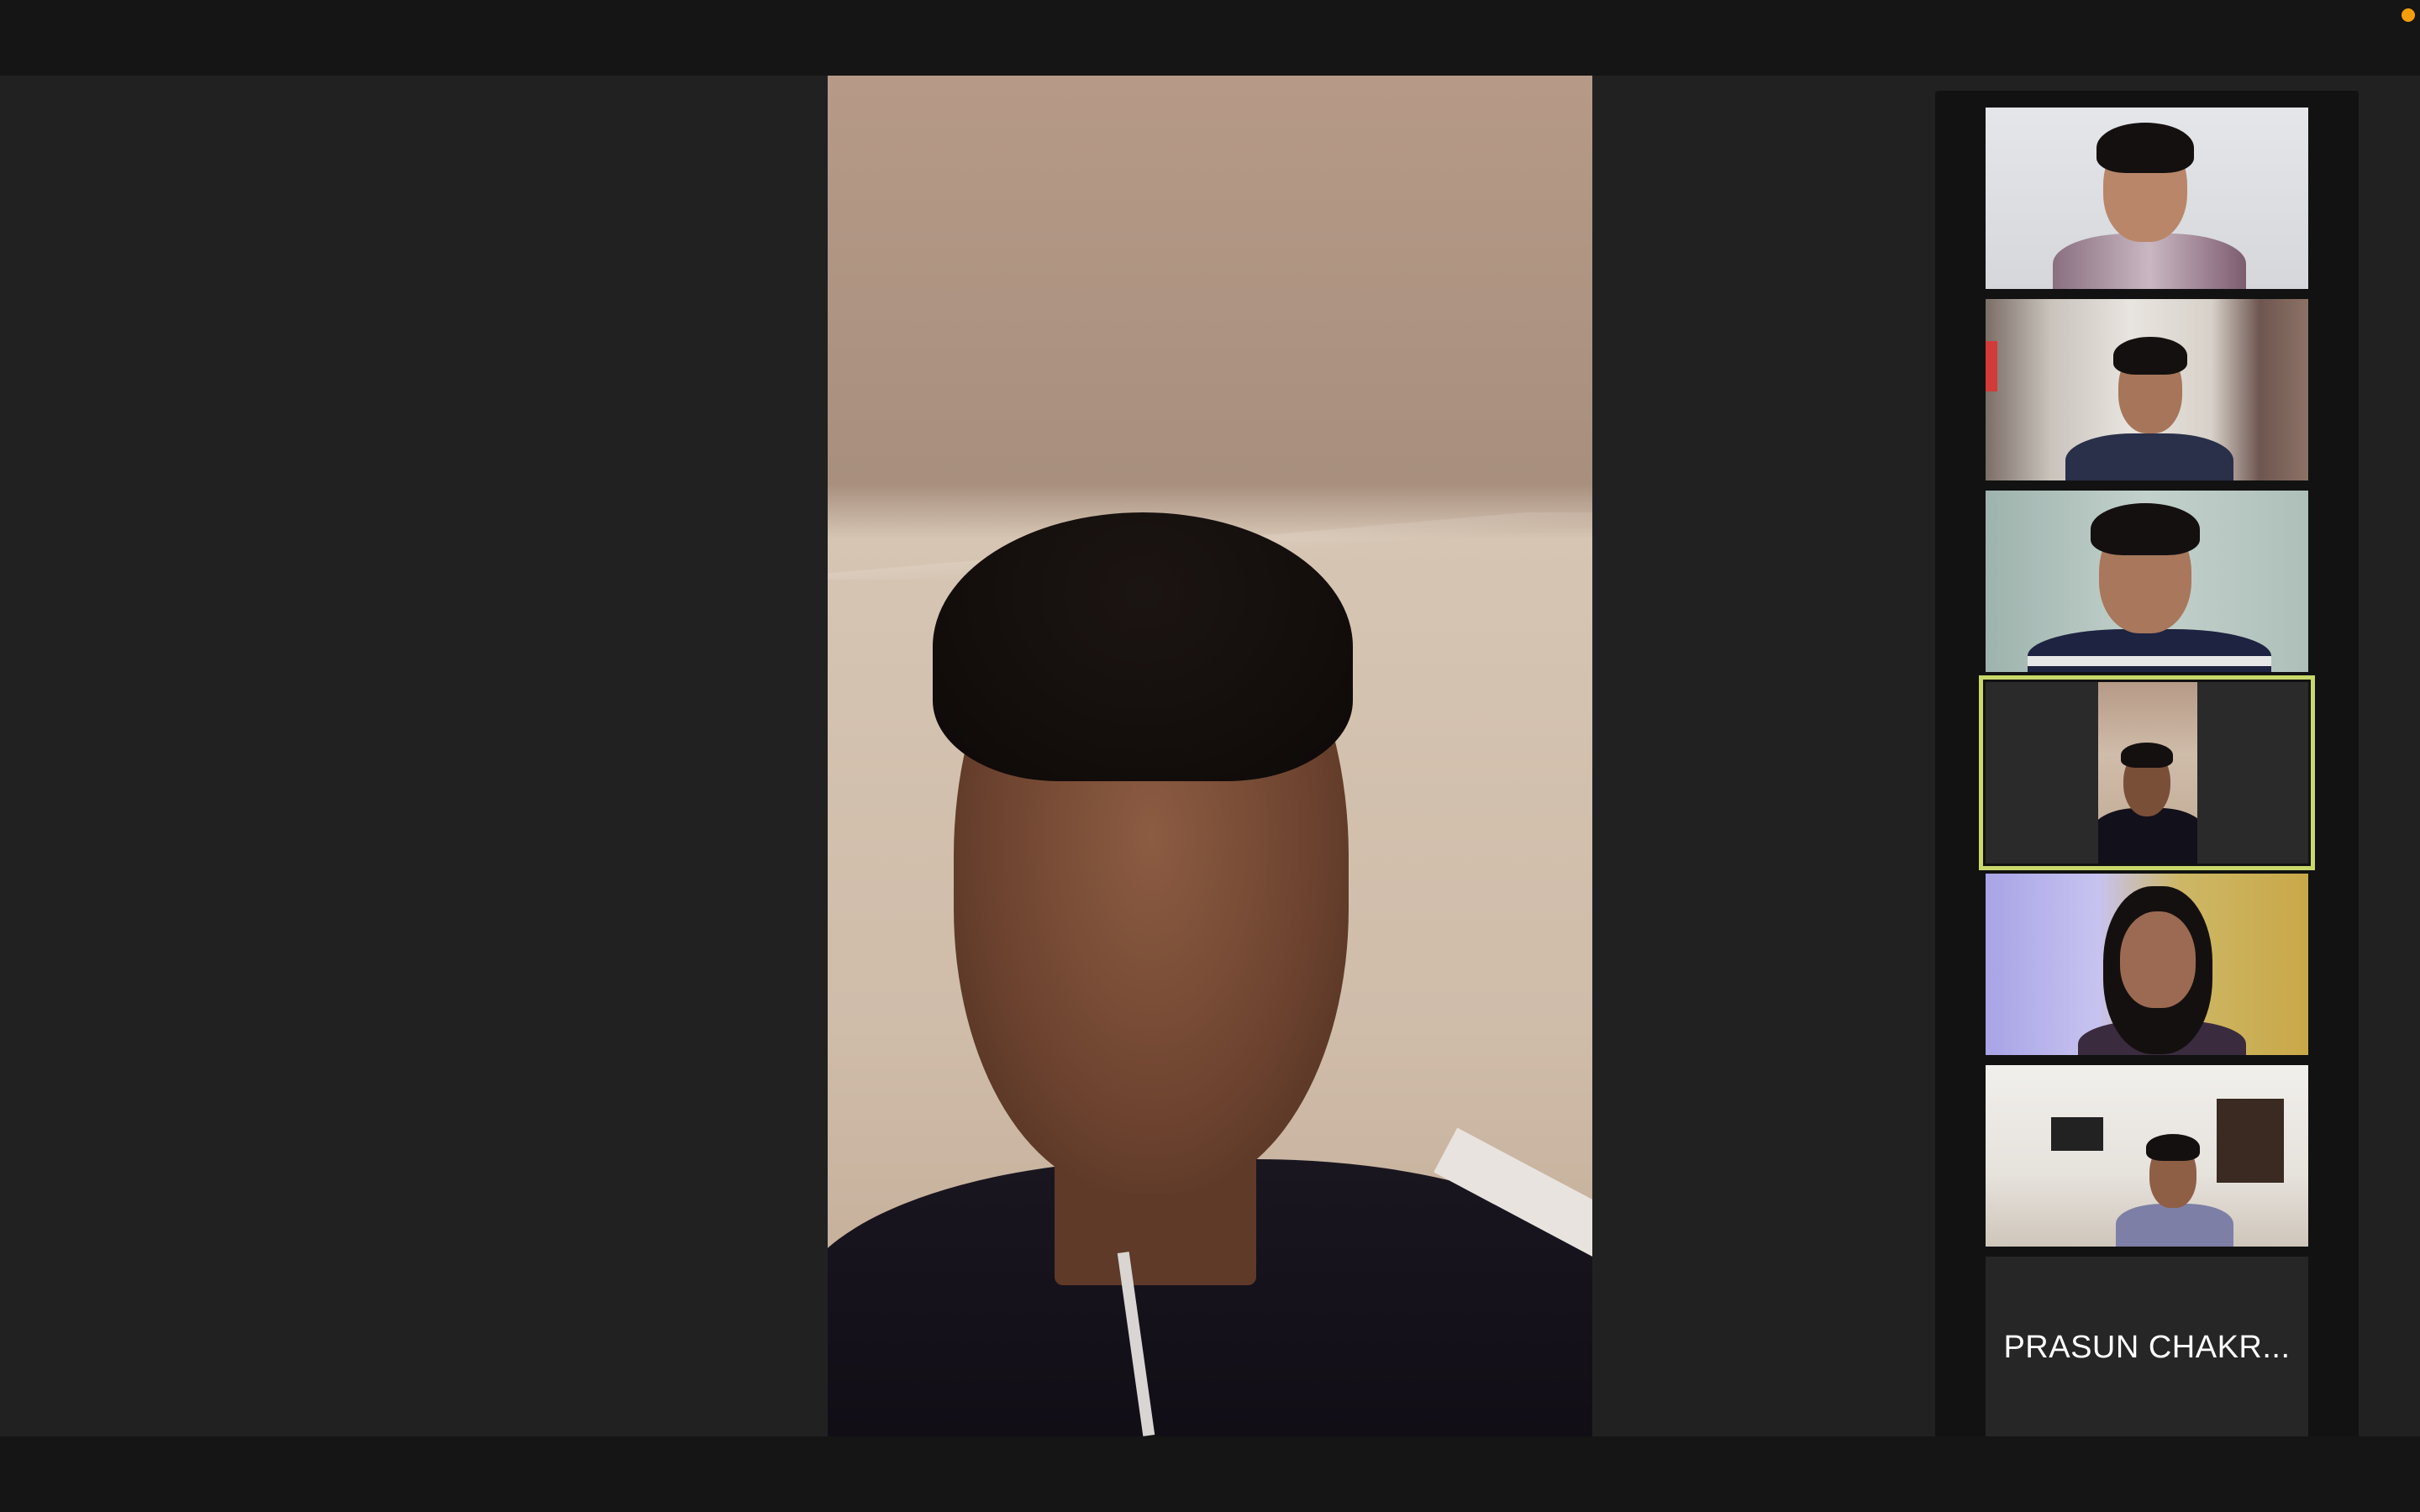 The width and height of the screenshot is (2420, 1512). What do you see at coordinates (1210, 38) in the screenshot?
I see `top-bar` at bounding box center [1210, 38].